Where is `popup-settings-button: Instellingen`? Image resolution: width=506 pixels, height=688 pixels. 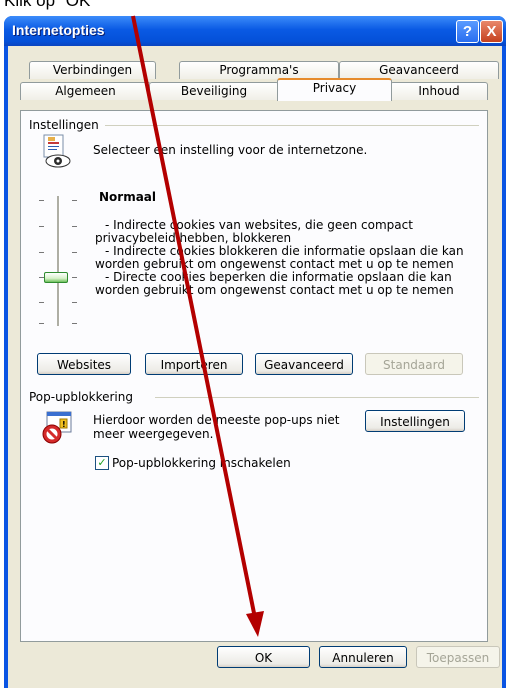
popup-settings-button: Instellingen is located at coordinates (415, 421).